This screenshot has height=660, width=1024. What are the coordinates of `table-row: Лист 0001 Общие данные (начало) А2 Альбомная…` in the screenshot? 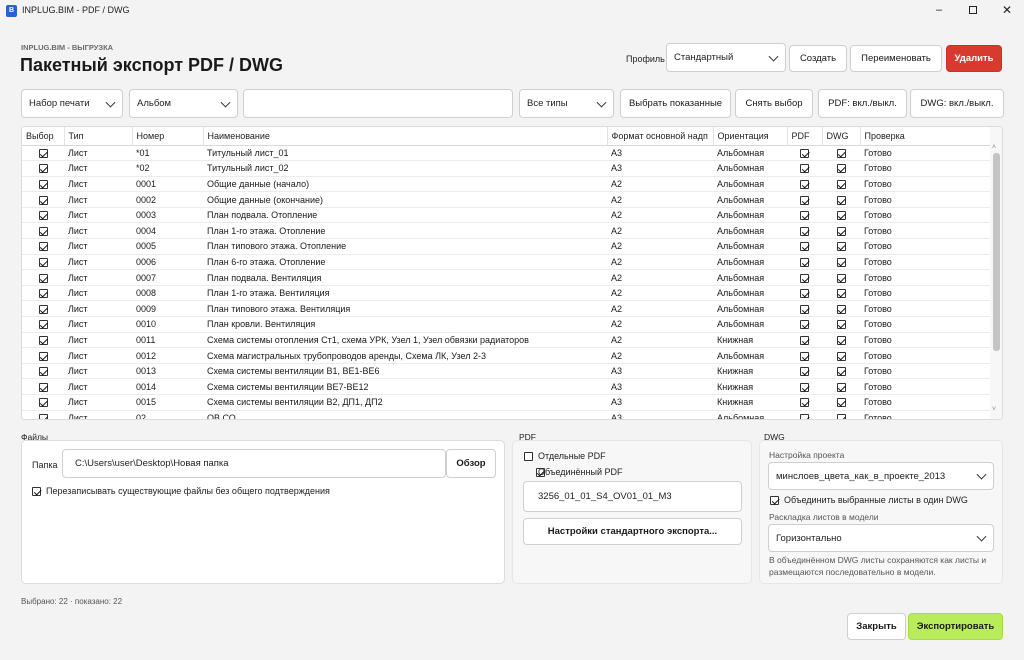 It's located at (506, 184).